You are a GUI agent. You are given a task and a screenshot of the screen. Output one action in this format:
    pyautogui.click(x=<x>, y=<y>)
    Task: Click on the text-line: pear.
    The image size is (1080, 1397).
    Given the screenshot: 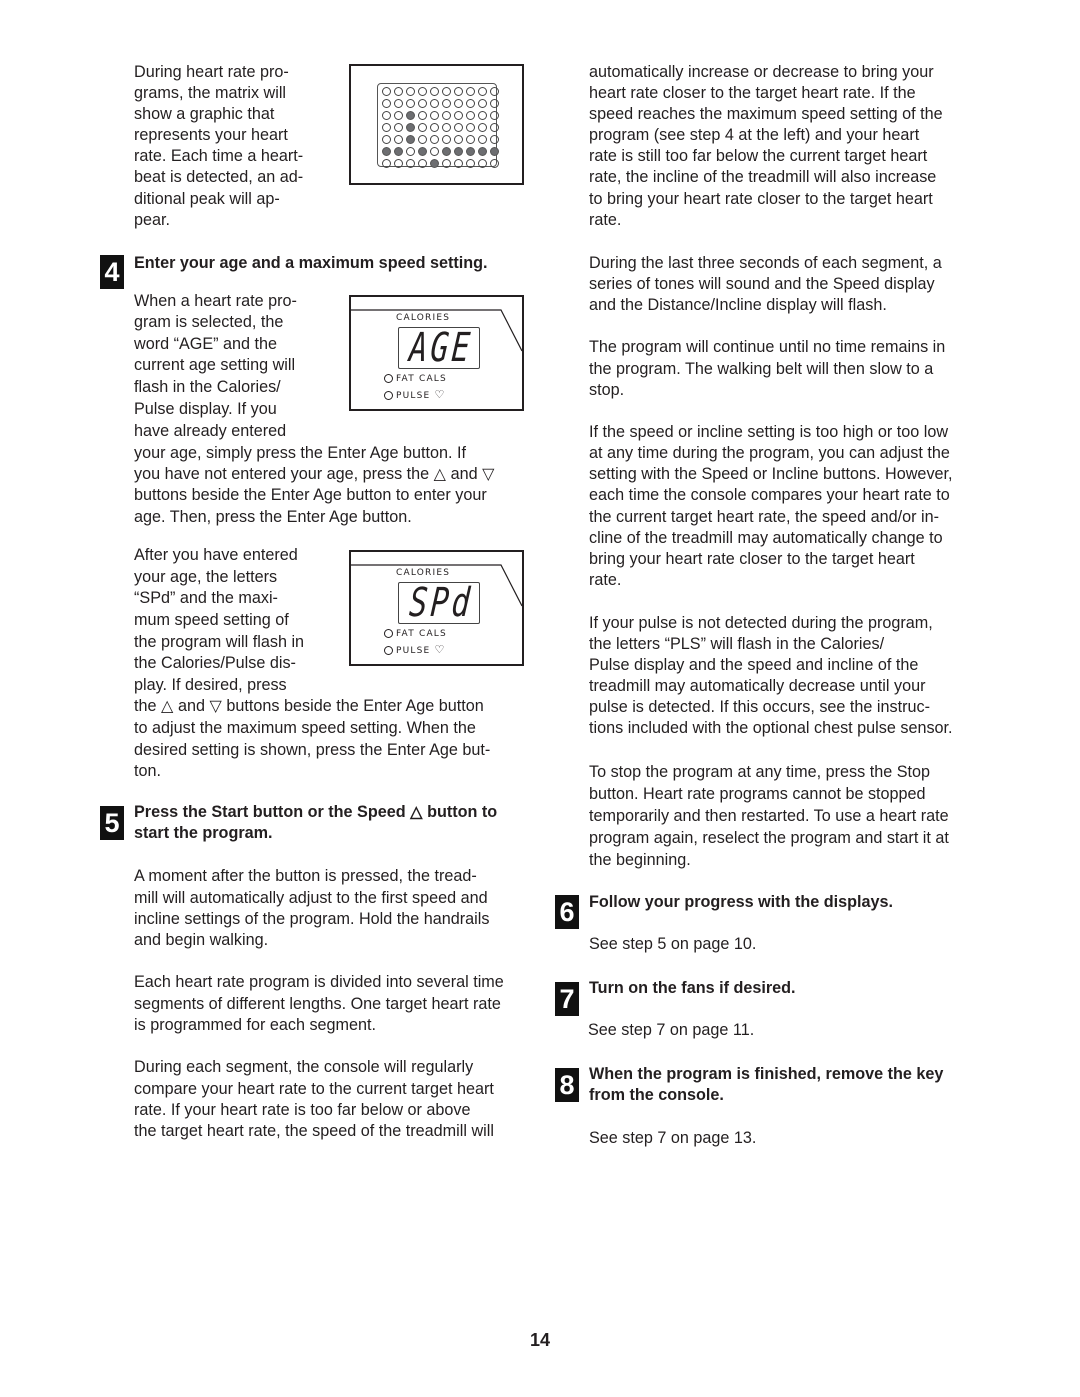 What is the action you would take?
    pyautogui.click(x=152, y=220)
    